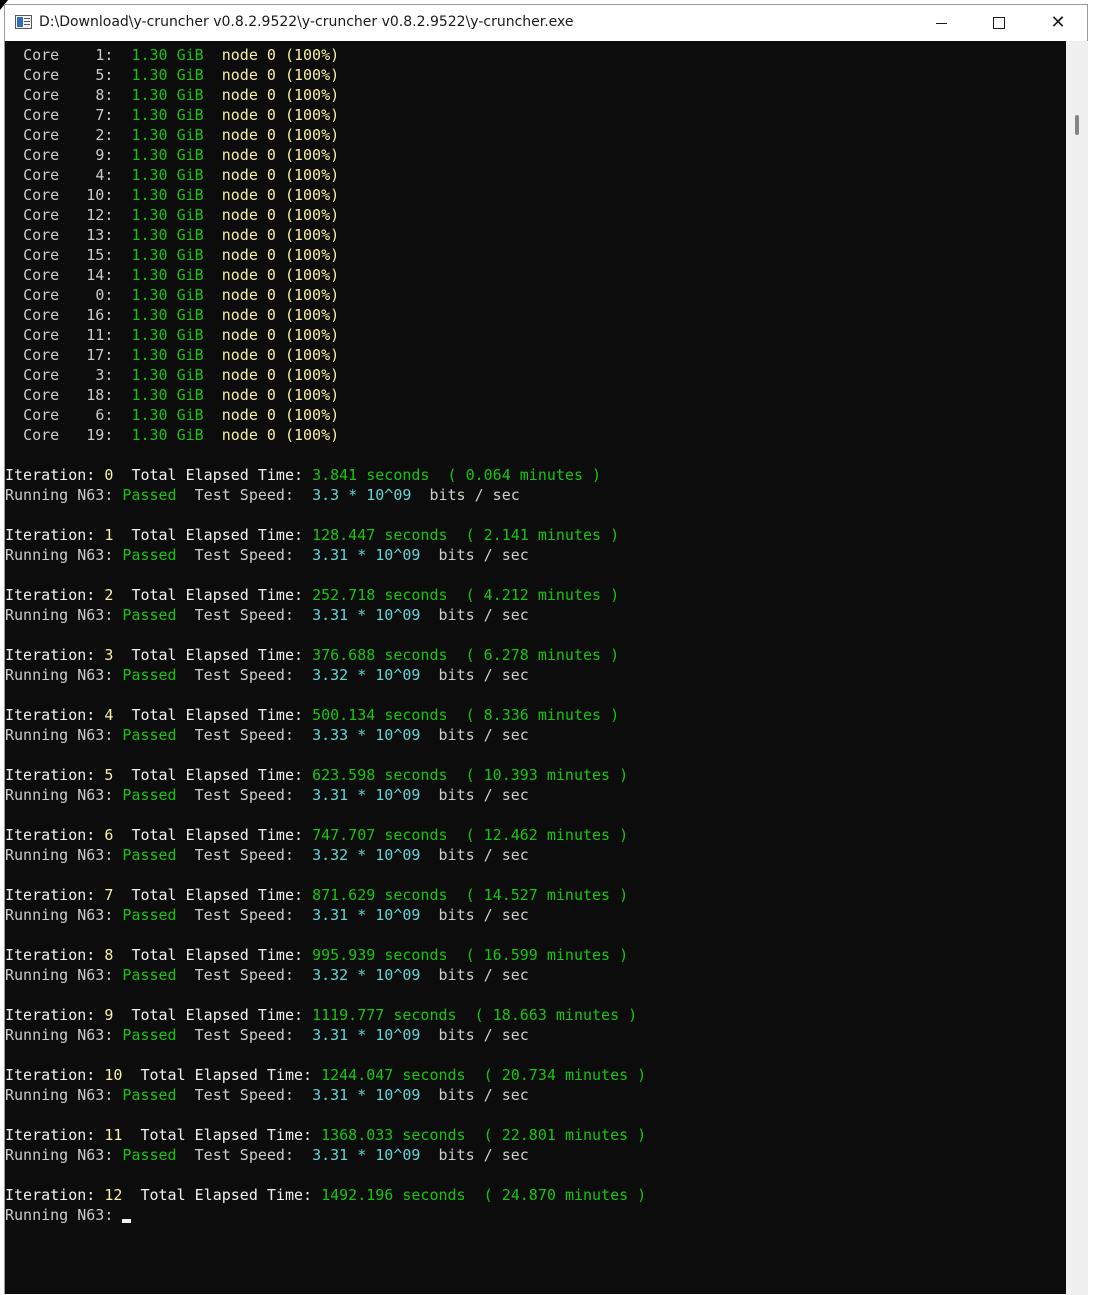 This screenshot has width=1094, height=1295. Describe the element at coordinates (181, 135) in the screenshot. I see `core-allocation-line: Core 2: 1.30 GiB node 0 (100%)` at that location.